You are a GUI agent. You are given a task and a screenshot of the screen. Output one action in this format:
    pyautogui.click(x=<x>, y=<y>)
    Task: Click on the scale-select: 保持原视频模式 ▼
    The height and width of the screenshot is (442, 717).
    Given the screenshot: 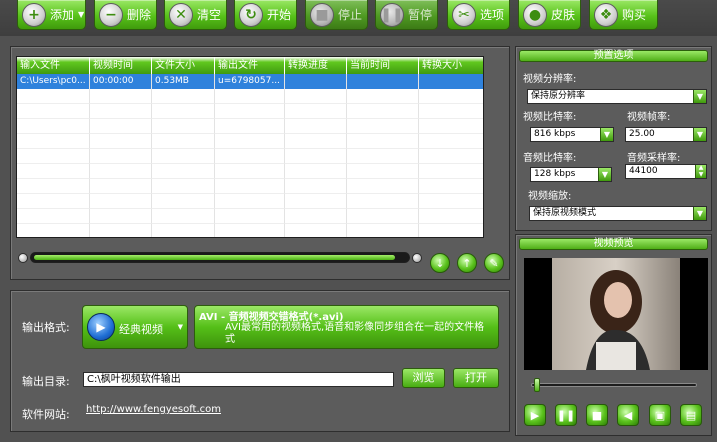 What is the action you would take?
    pyautogui.click(x=618, y=213)
    